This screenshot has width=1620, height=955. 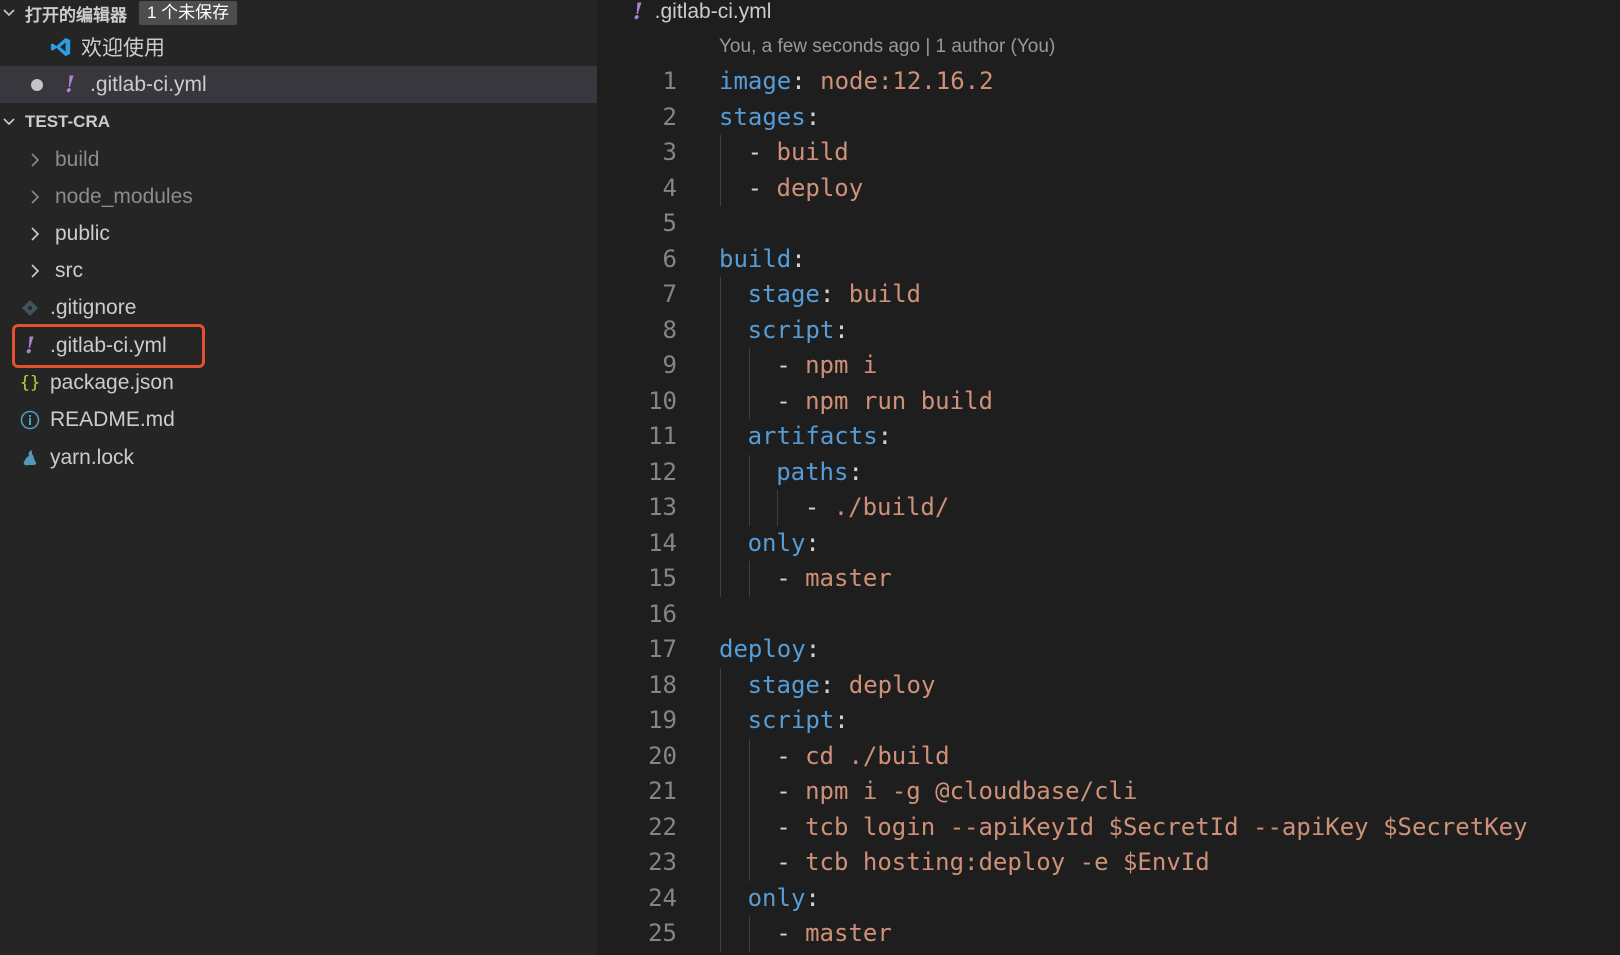 What do you see at coordinates (30, 308) in the screenshot?
I see `git-icon` at bounding box center [30, 308].